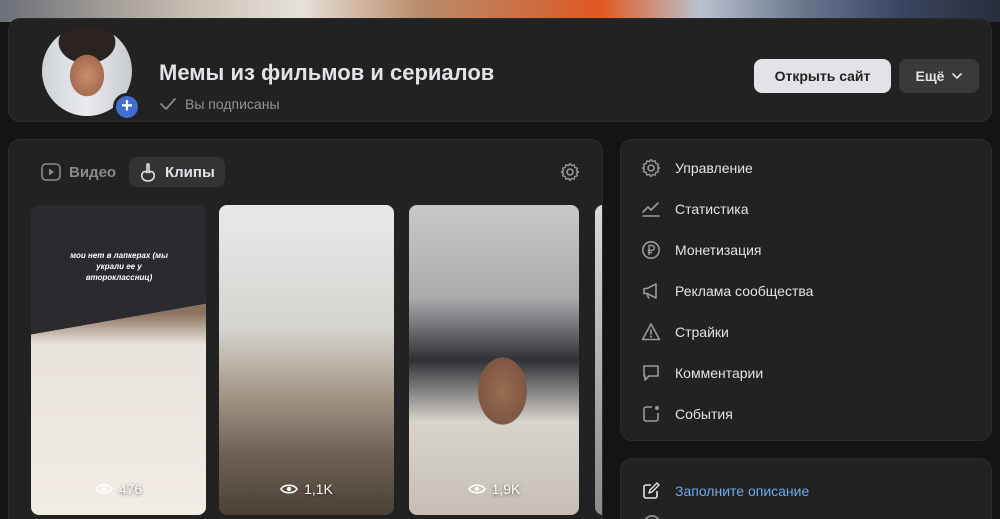 The width and height of the screenshot is (1000, 519). Describe the element at coordinates (168, 104) in the screenshot. I see `checkmark-icon` at that location.